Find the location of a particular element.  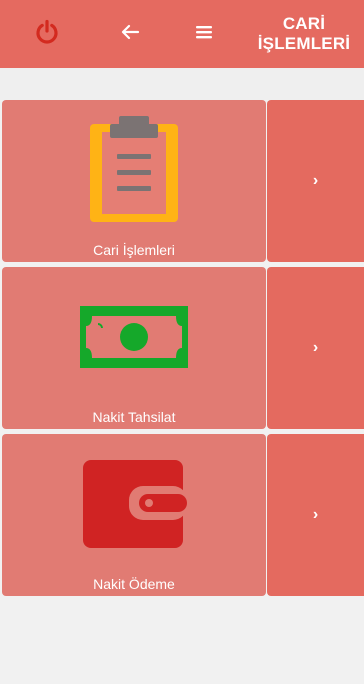

tile-label: Nakit Ödeme is located at coordinates (134, 584).